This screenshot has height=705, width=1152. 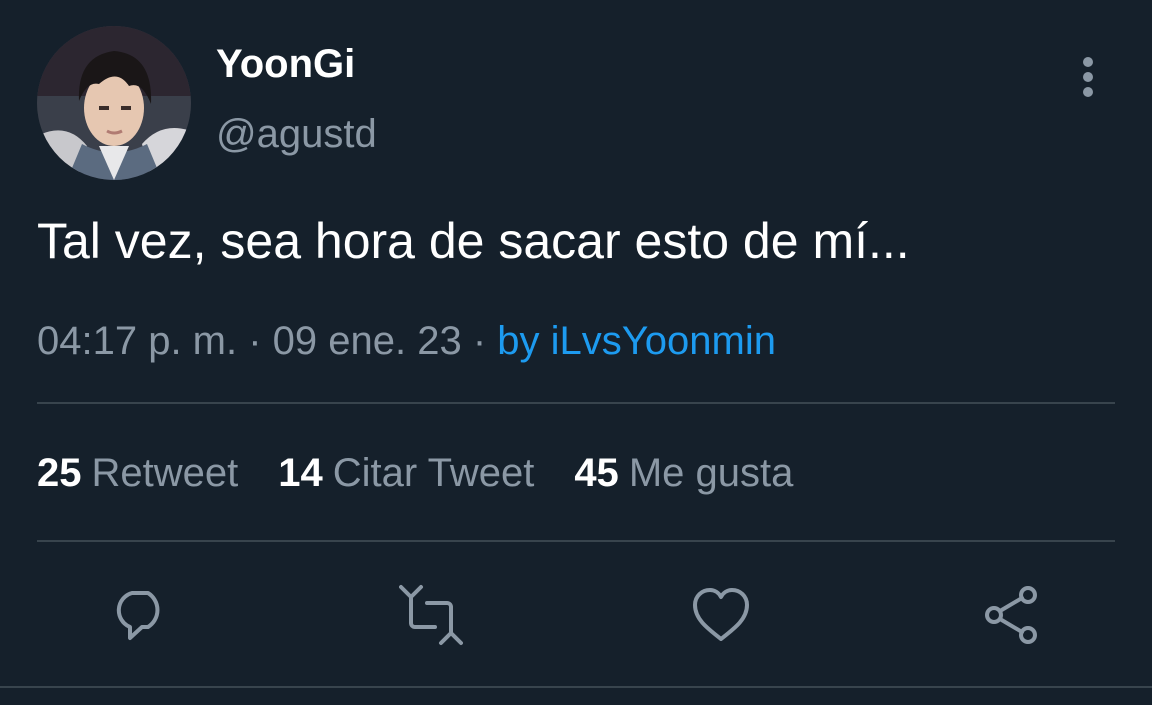 I want to click on avatar, so click(x=114, y=103).